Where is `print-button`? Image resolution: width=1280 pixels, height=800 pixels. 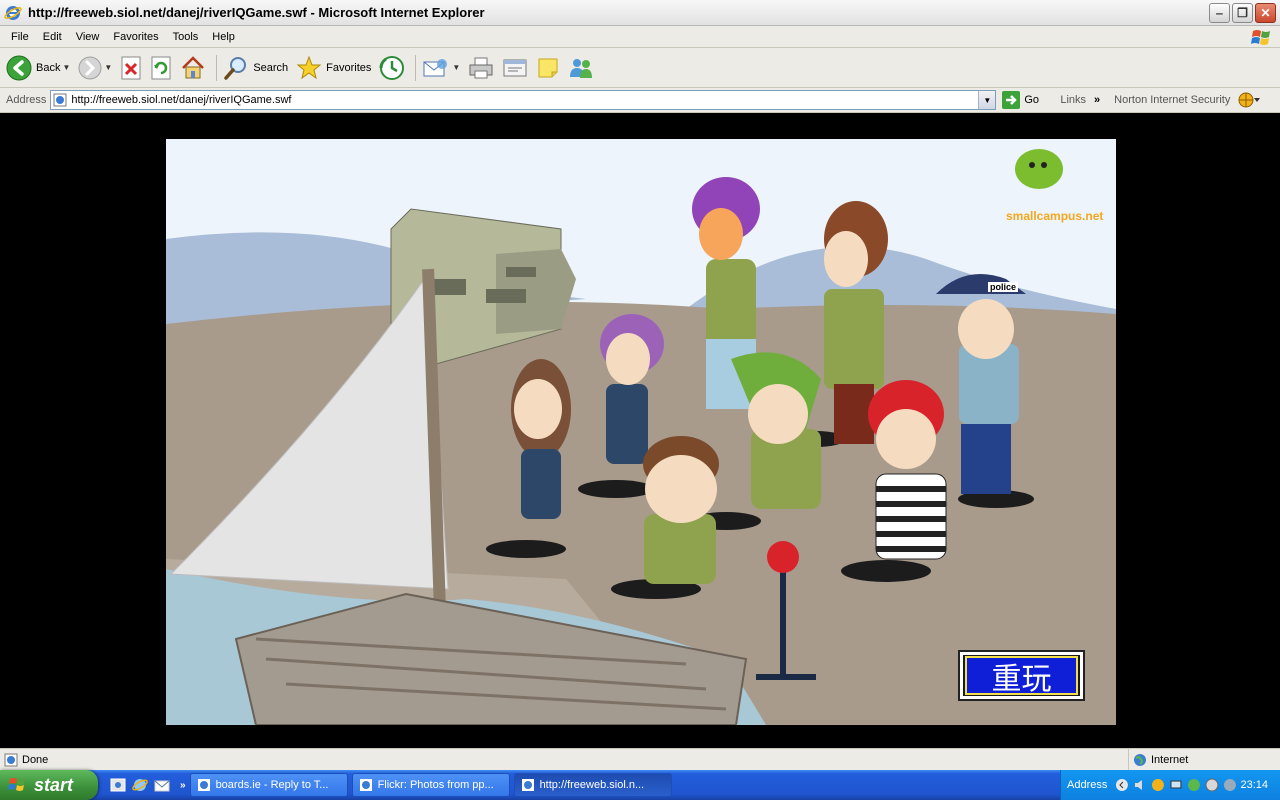 print-button is located at coordinates (481, 68).